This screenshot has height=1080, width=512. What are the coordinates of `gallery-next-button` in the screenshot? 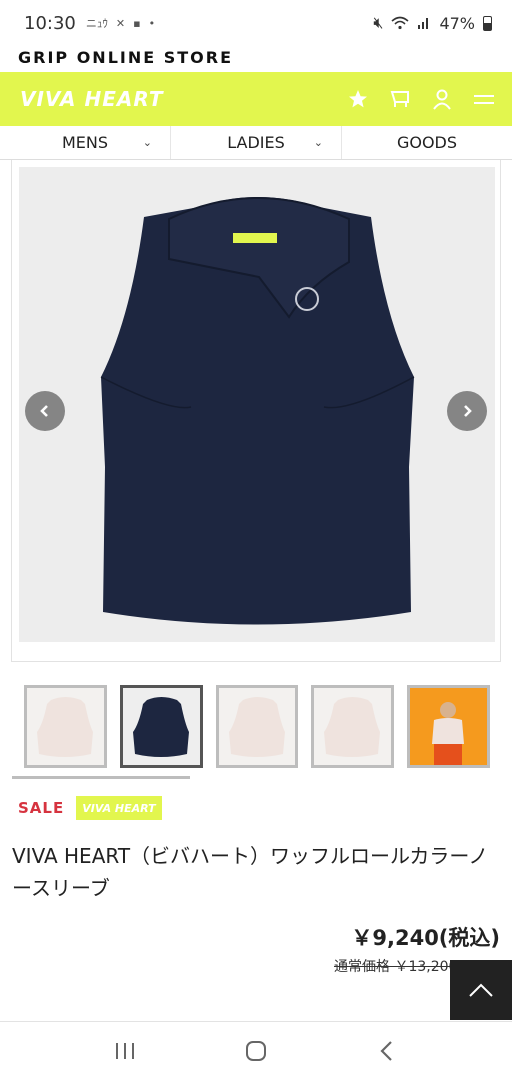 It's located at (467, 411).